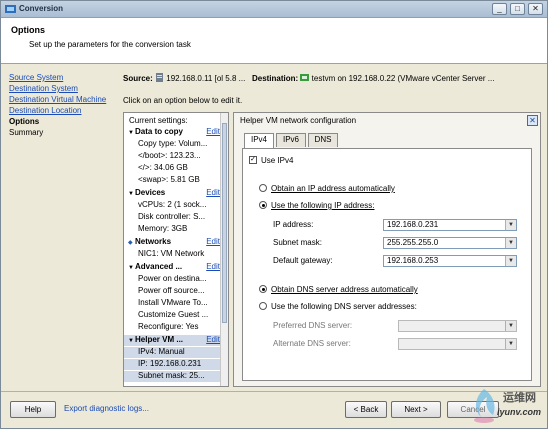 The image size is (548, 429). Describe the element at coordinates (291, 140) in the screenshot. I see `tab-ipv6: IPv6` at that location.